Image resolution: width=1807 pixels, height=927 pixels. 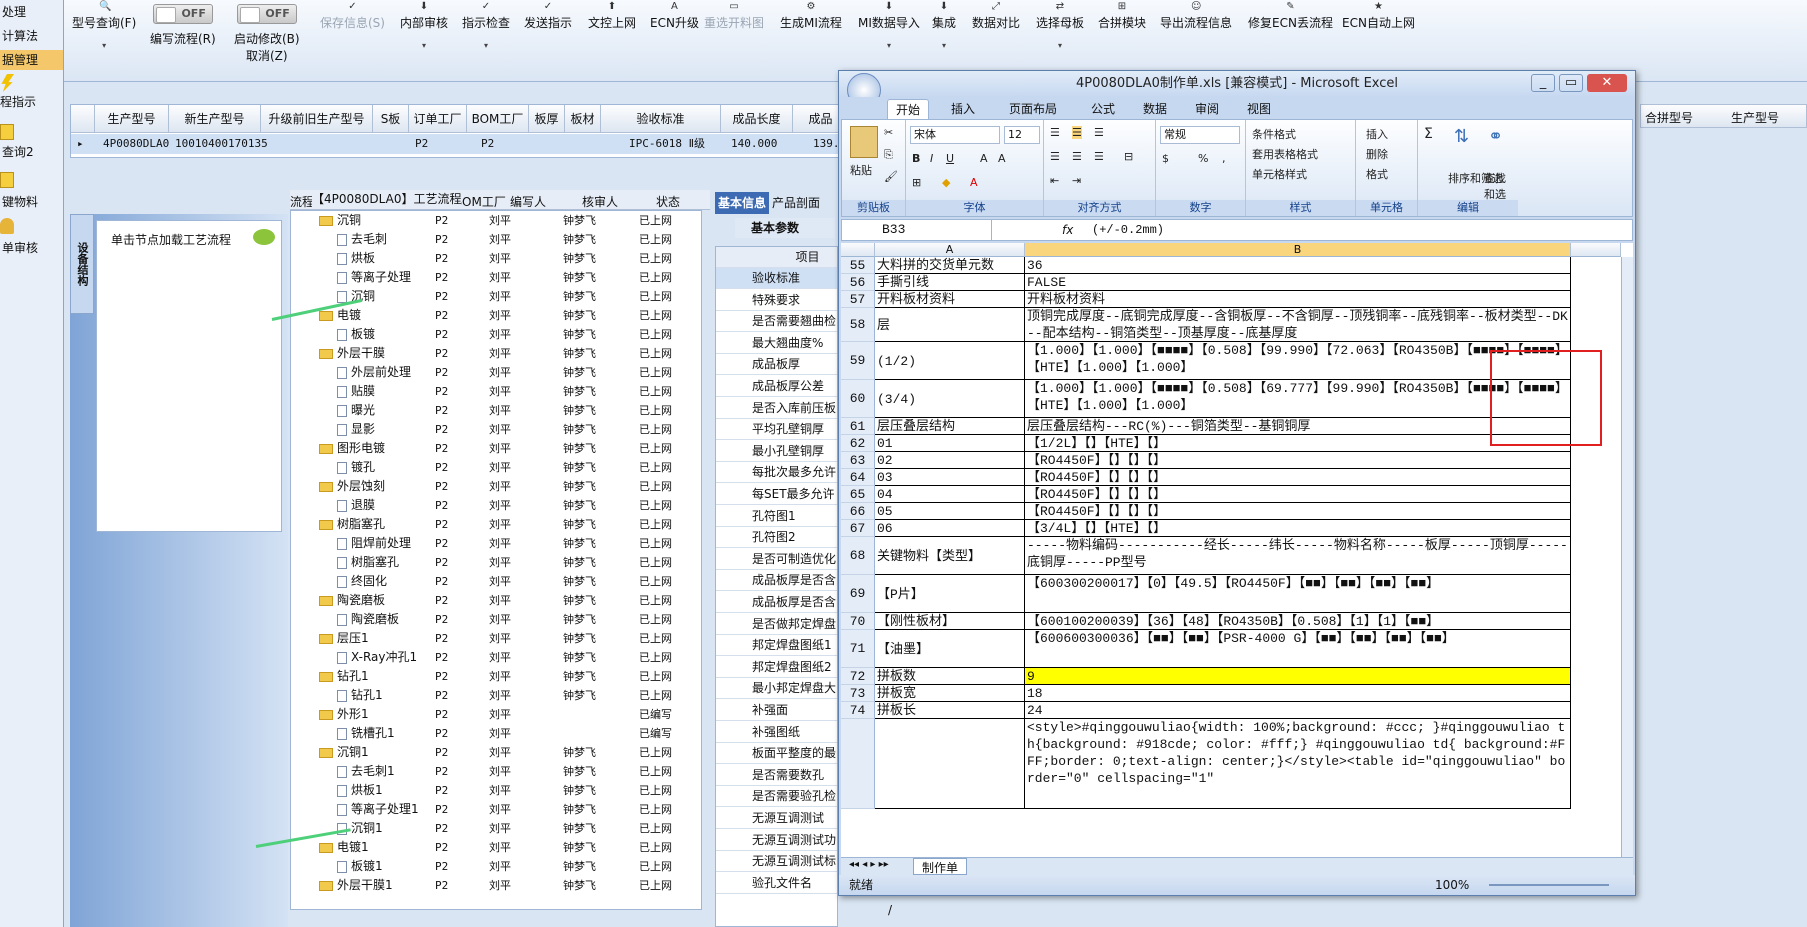 I want to click on select-all, so click(x=858, y=250).